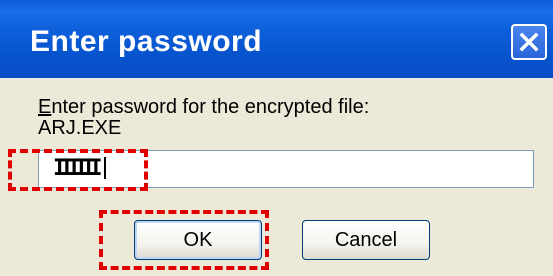 Image resolution: width=553 pixels, height=276 pixels. I want to click on ok-button: OK, so click(198, 240).